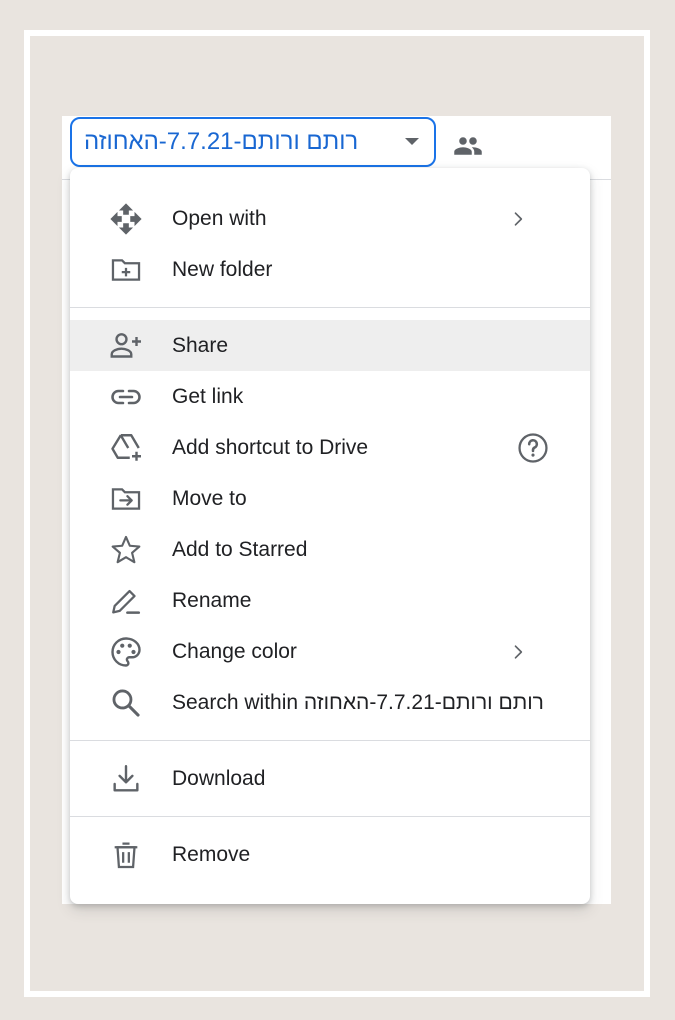  I want to click on shared-people-icon, so click(468, 146).